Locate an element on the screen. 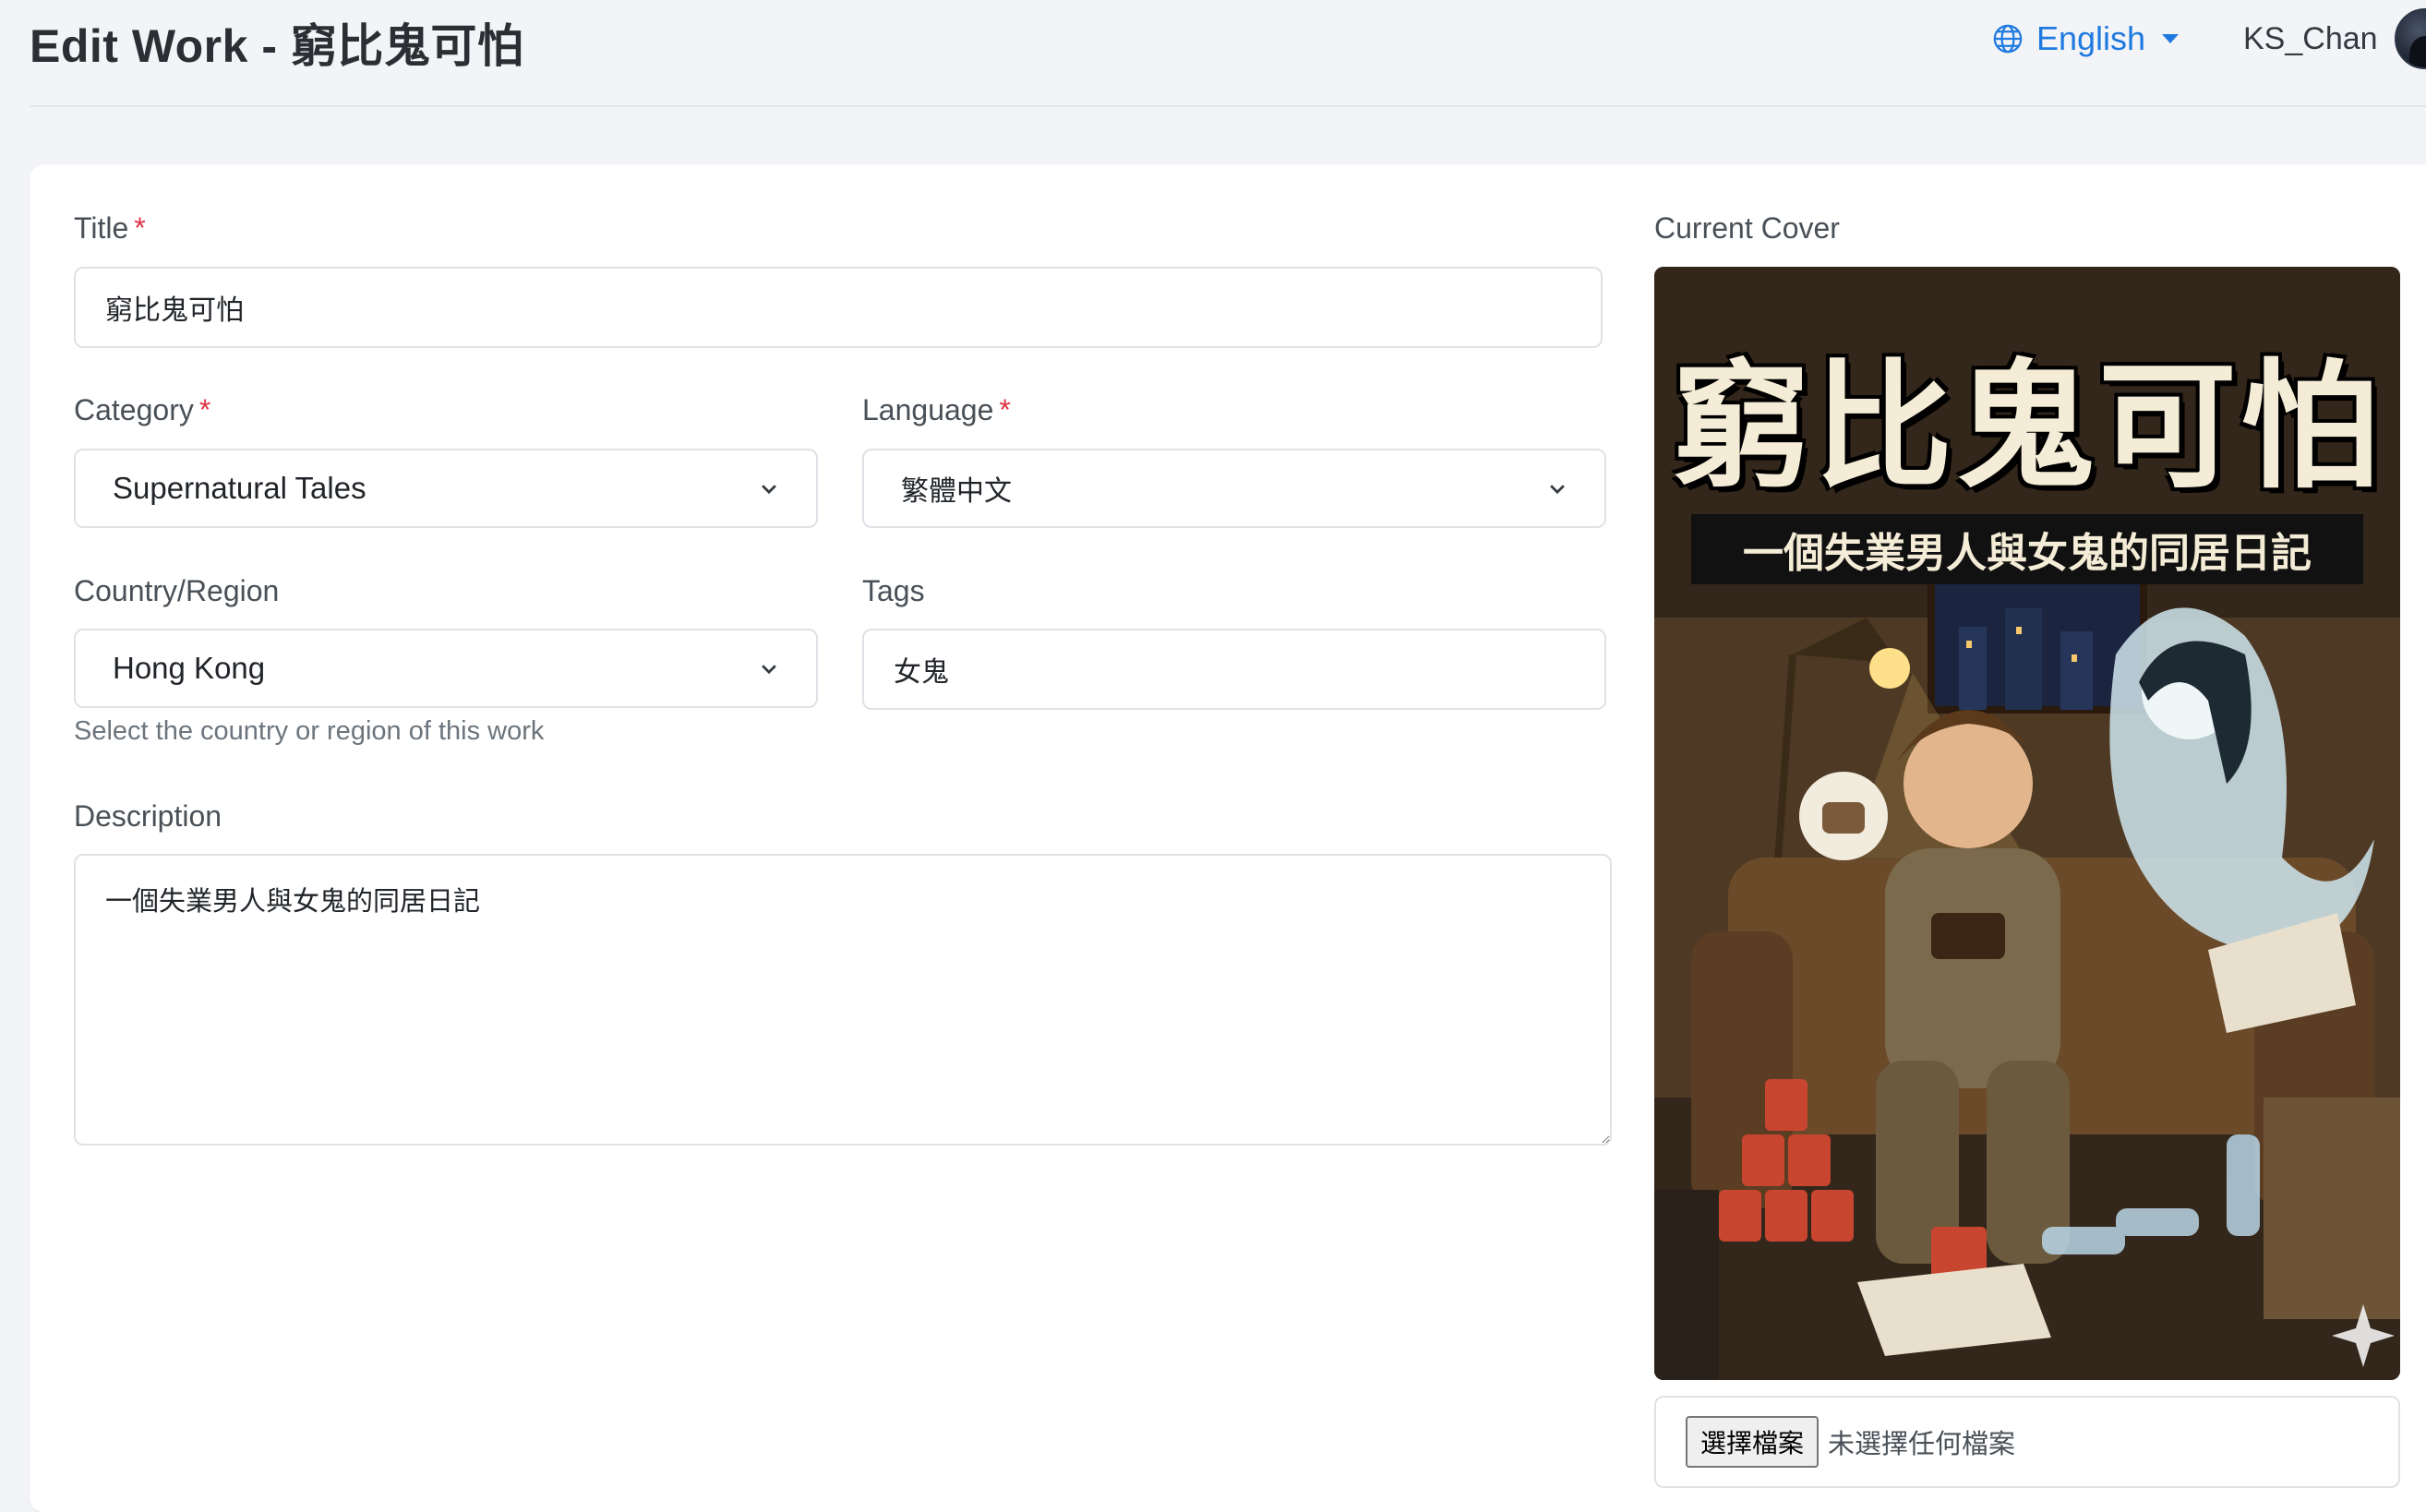 This screenshot has width=2426, height=1512. caret-down-icon is located at coordinates (2171, 38).